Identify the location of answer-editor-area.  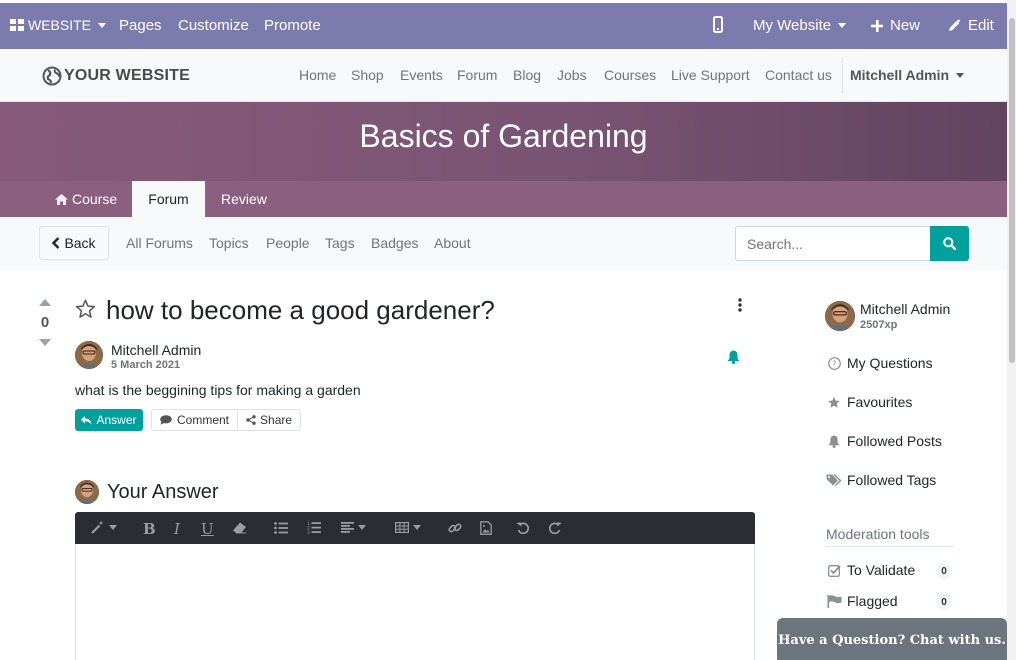
(415, 602).